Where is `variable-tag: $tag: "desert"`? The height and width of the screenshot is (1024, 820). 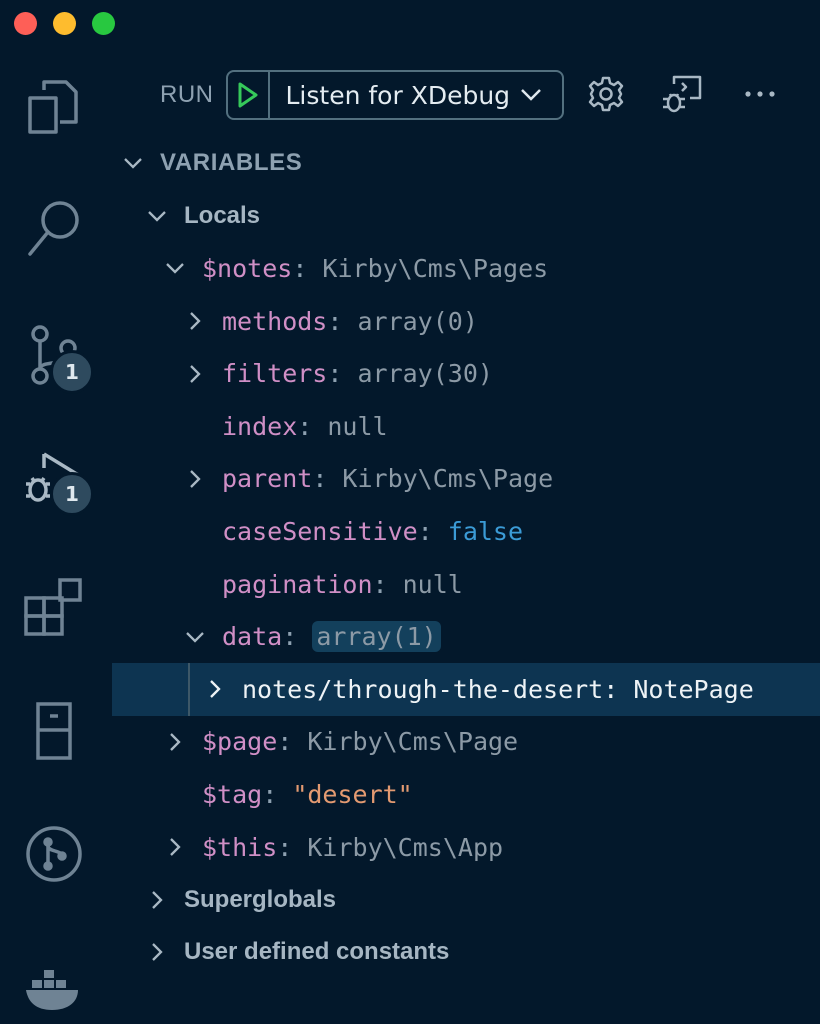
variable-tag: $tag: "desert" is located at coordinates (466, 794).